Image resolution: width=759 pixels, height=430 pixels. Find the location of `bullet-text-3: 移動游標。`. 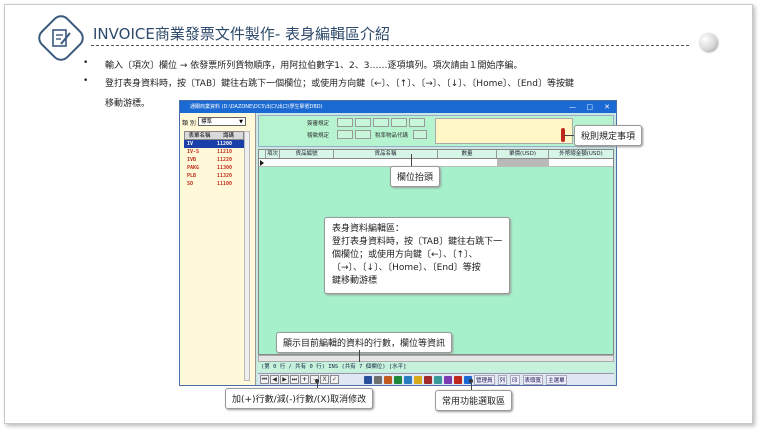

bullet-text-3: 移動游標。 is located at coordinates (128, 104).